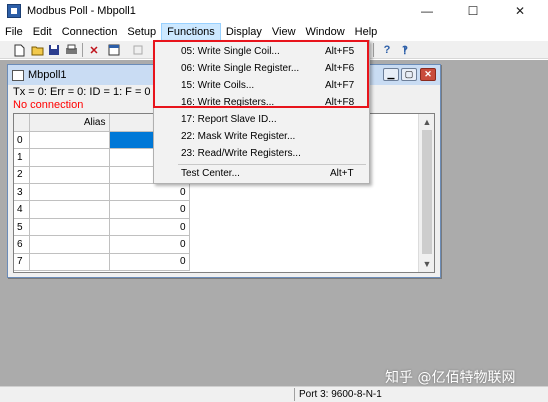 Image resolution: width=548 pixels, height=402 pixels. I want to click on row-index: 6, so click(22, 244).